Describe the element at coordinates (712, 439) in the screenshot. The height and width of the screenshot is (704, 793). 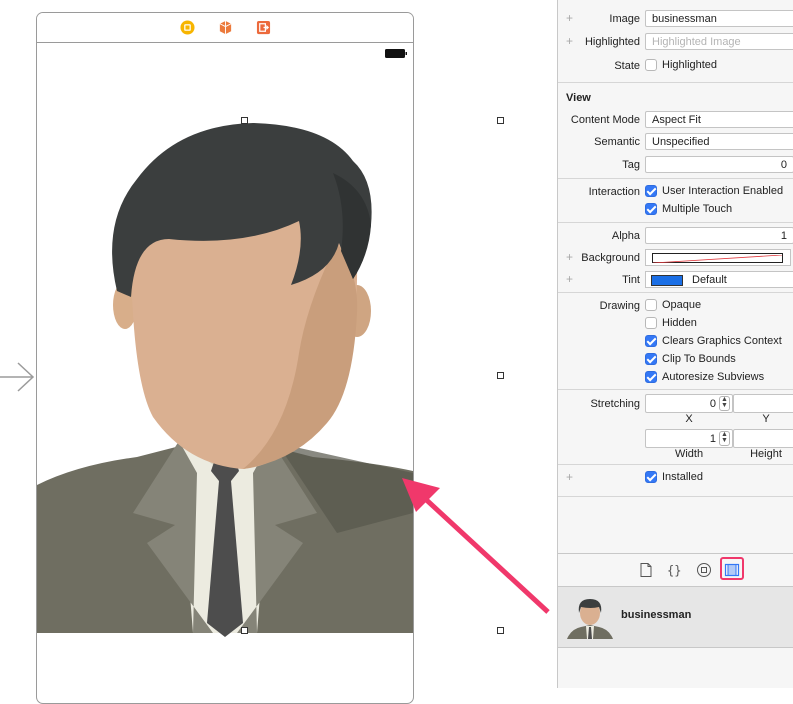
I see `stretch-width-value: 1` at that location.